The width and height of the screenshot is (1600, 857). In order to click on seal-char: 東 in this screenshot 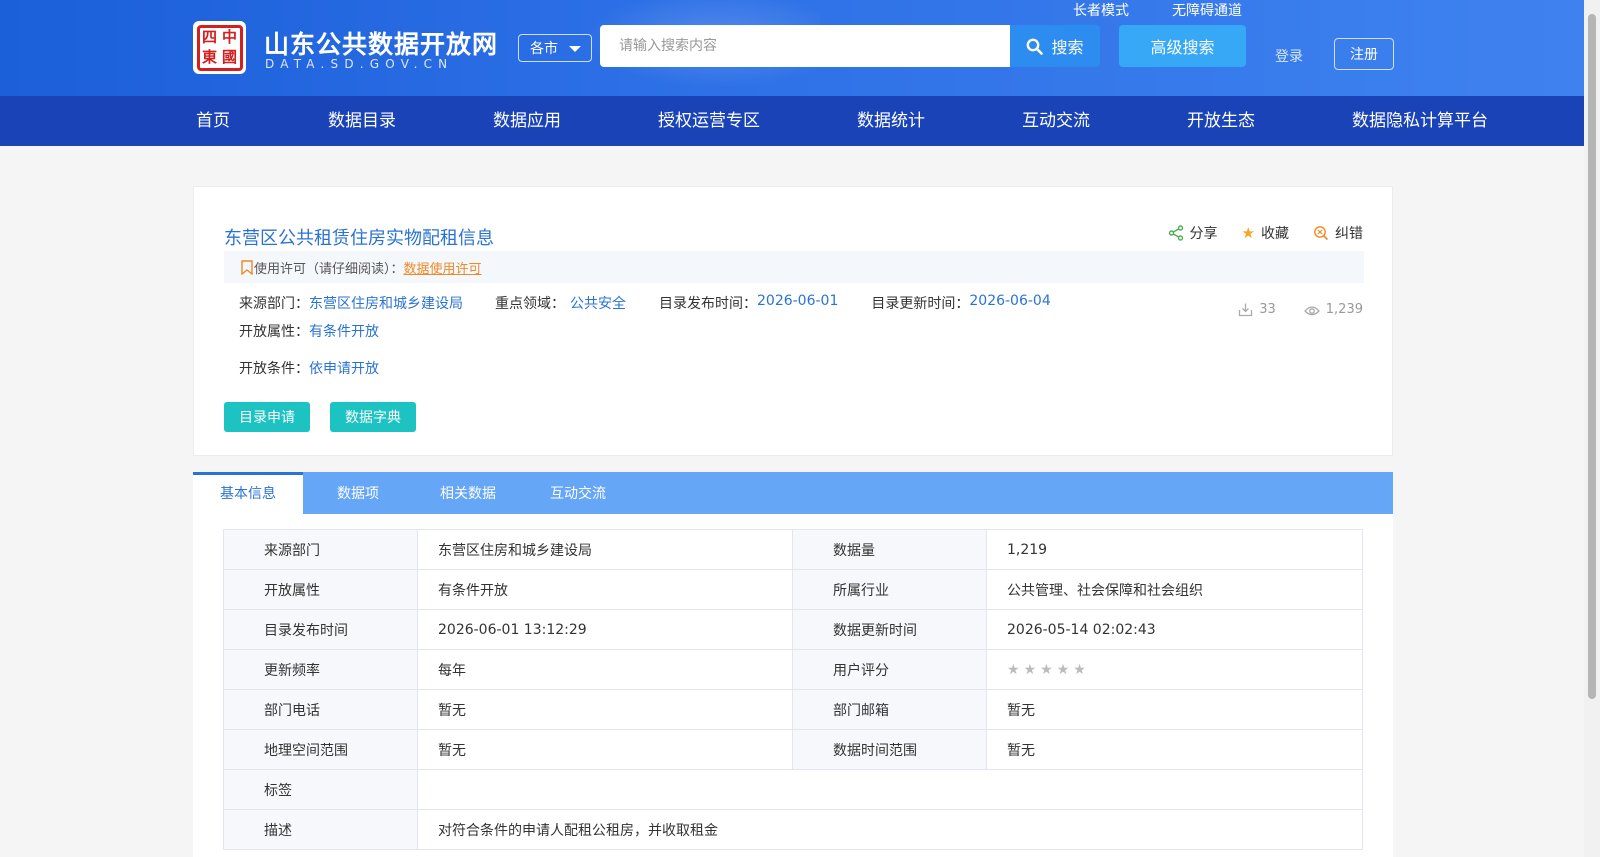, I will do `click(209, 57)`.